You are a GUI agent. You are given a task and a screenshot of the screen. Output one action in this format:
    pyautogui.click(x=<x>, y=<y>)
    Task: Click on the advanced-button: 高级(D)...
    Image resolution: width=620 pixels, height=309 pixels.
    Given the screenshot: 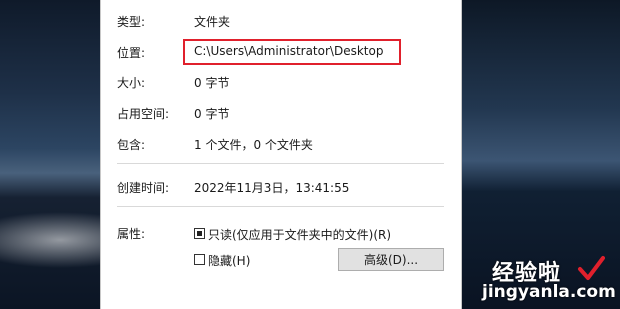 What is the action you would take?
    pyautogui.click(x=391, y=259)
    